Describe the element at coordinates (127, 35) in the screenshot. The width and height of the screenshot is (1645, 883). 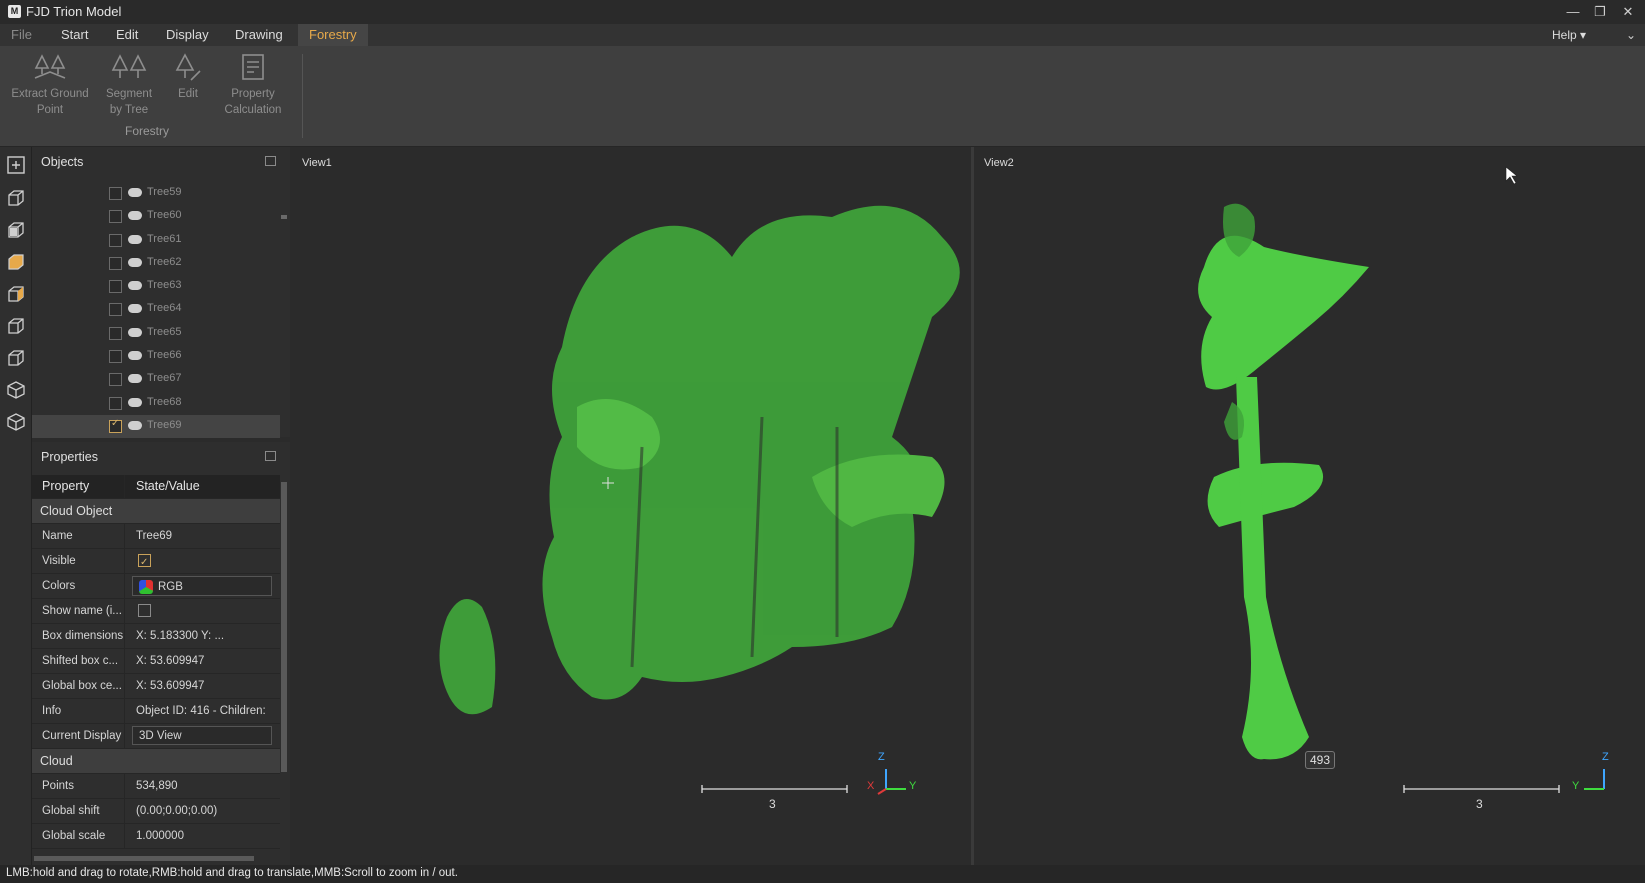
I see `menu-edit: Edit` at that location.